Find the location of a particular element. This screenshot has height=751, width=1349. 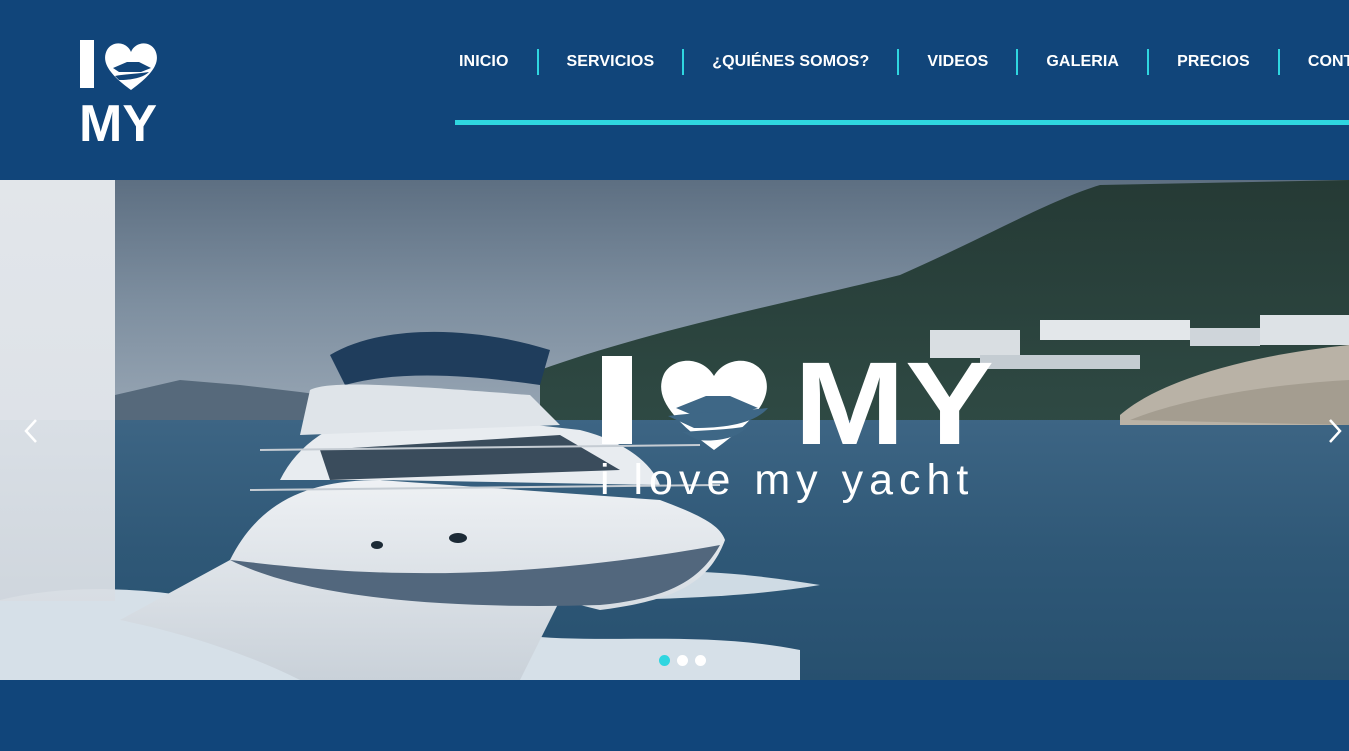

nav-item-quienes-somos: ¿QUIÉNES SOMOS? is located at coordinates (790, 62).